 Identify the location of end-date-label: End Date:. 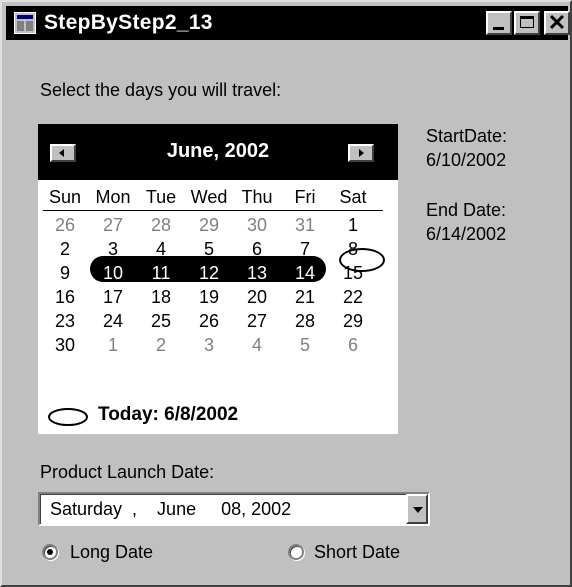
(466, 210).